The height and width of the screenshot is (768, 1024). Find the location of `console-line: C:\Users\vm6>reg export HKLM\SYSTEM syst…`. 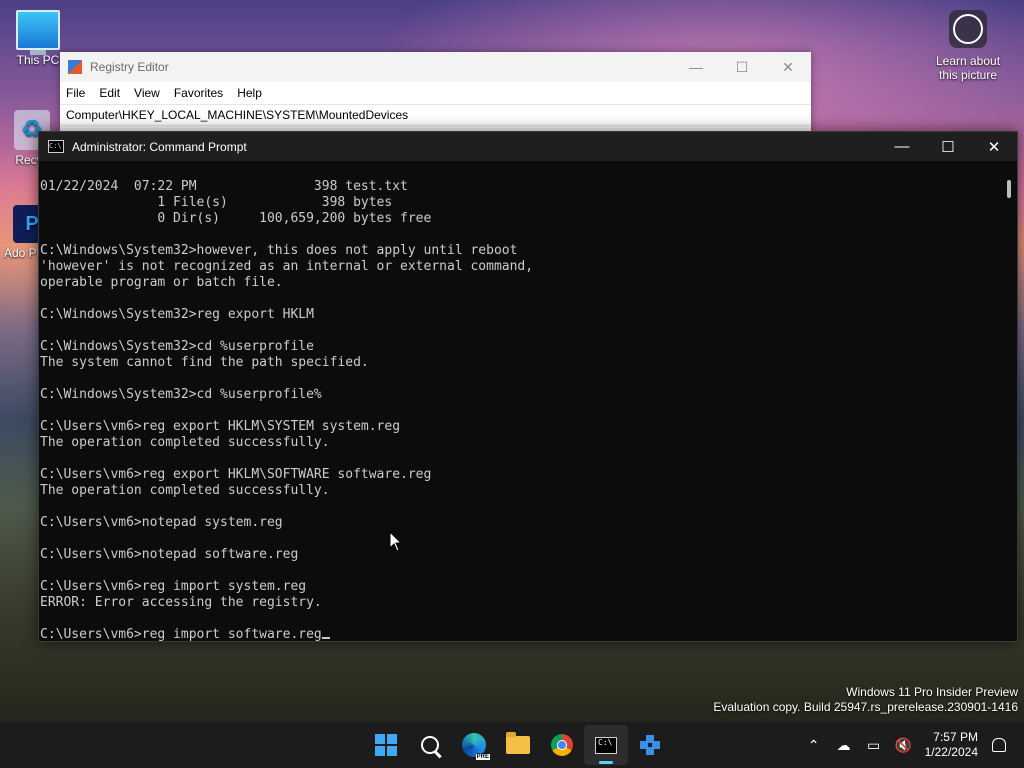

console-line: C:\Users\vm6>reg export HKLM\SYSTEM syst… is located at coordinates (520, 427).